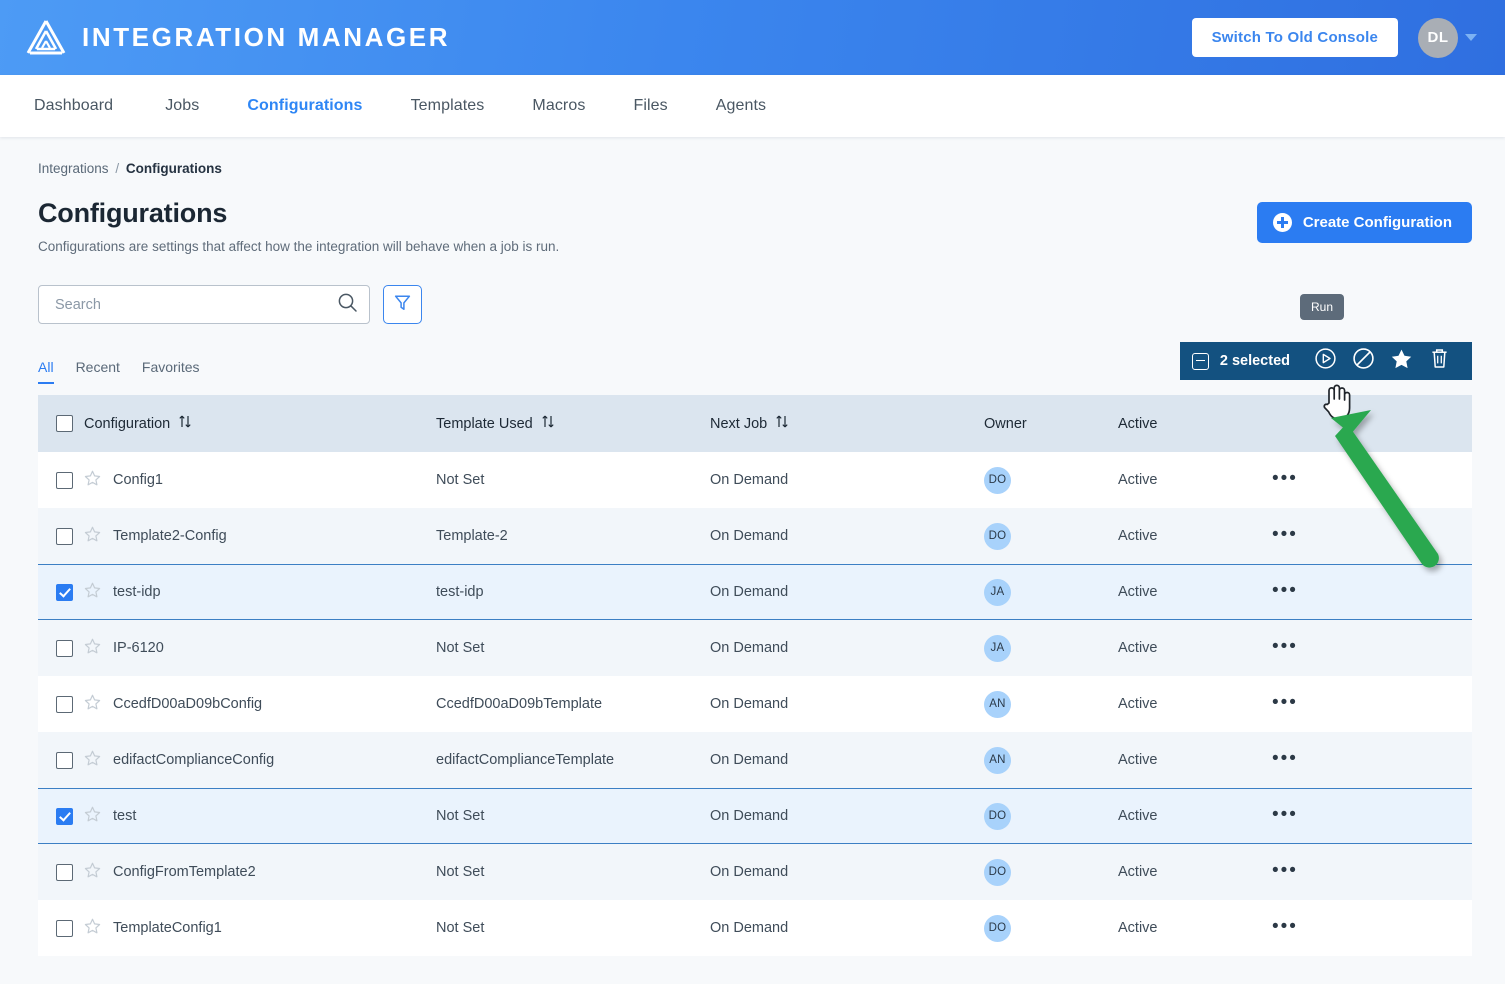  Describe the element at coordinates (1200, 361) in the screenshot. I see `minus-square-icon` at that location.